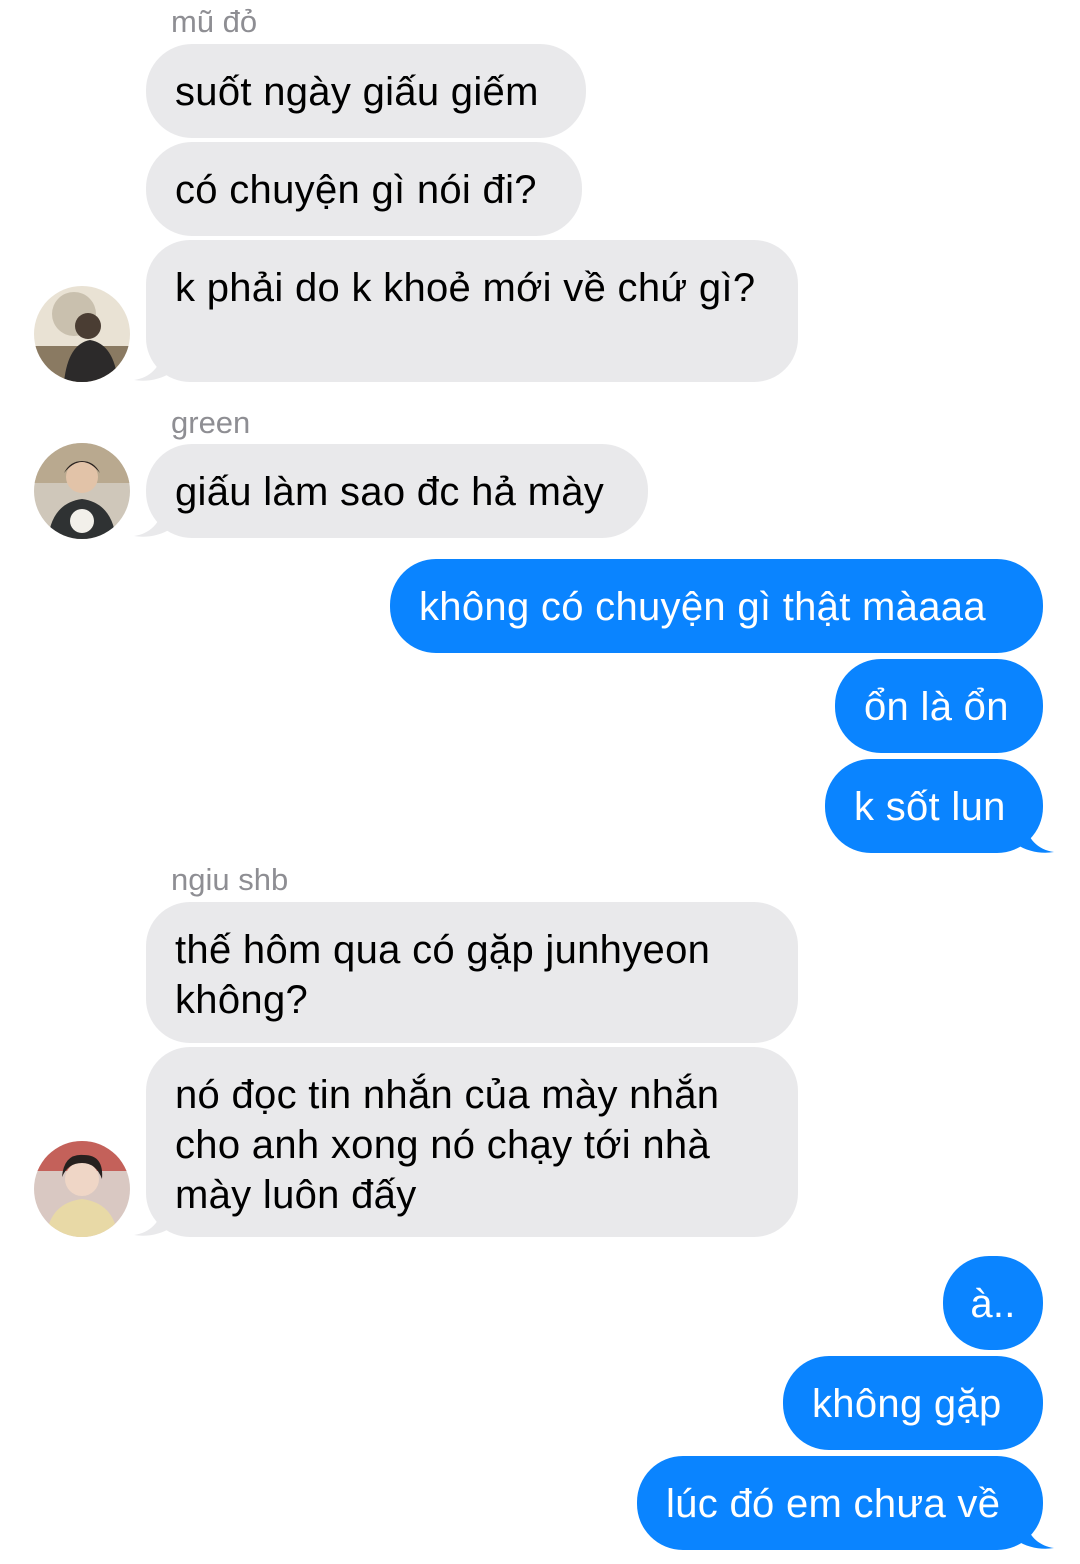  I want to click on sender-name: ngiu shb, so click(230, 879).